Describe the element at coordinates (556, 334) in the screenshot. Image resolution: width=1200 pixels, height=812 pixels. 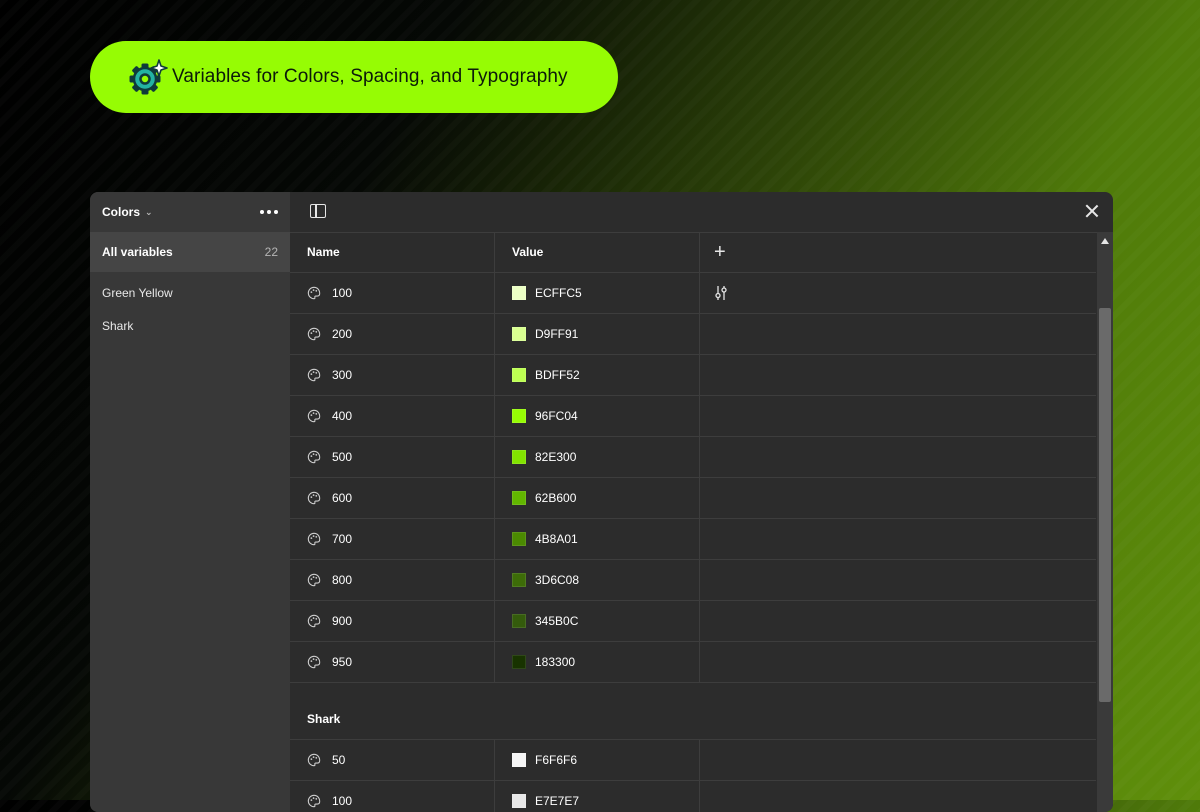
I see `variable-value: D9FF91` at that location.